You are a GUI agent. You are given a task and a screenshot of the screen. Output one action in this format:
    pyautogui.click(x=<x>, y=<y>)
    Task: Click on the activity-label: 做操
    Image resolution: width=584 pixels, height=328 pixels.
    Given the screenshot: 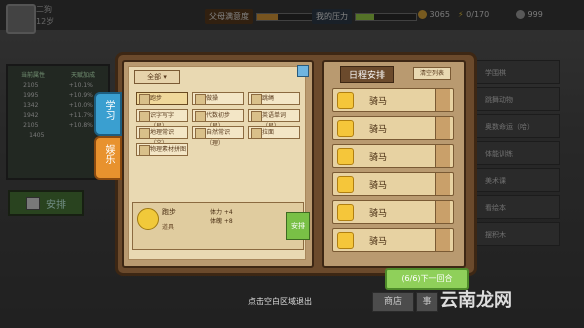 What is the action you would take?
    pyautogui.click(x=212, y=98)
    